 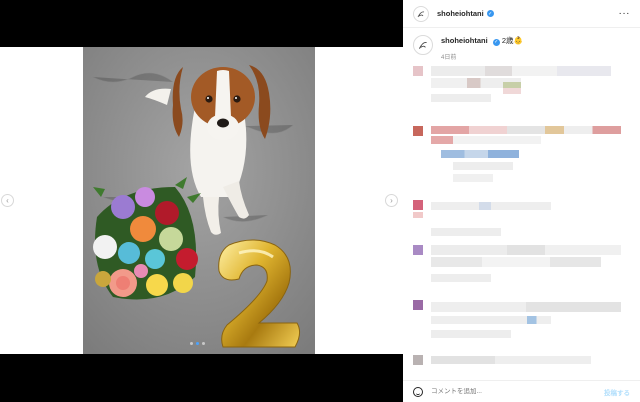 I want to click on caption-body: shoheiohtani ✓ 2歳👶 4日前, so click(x=482, y=48).